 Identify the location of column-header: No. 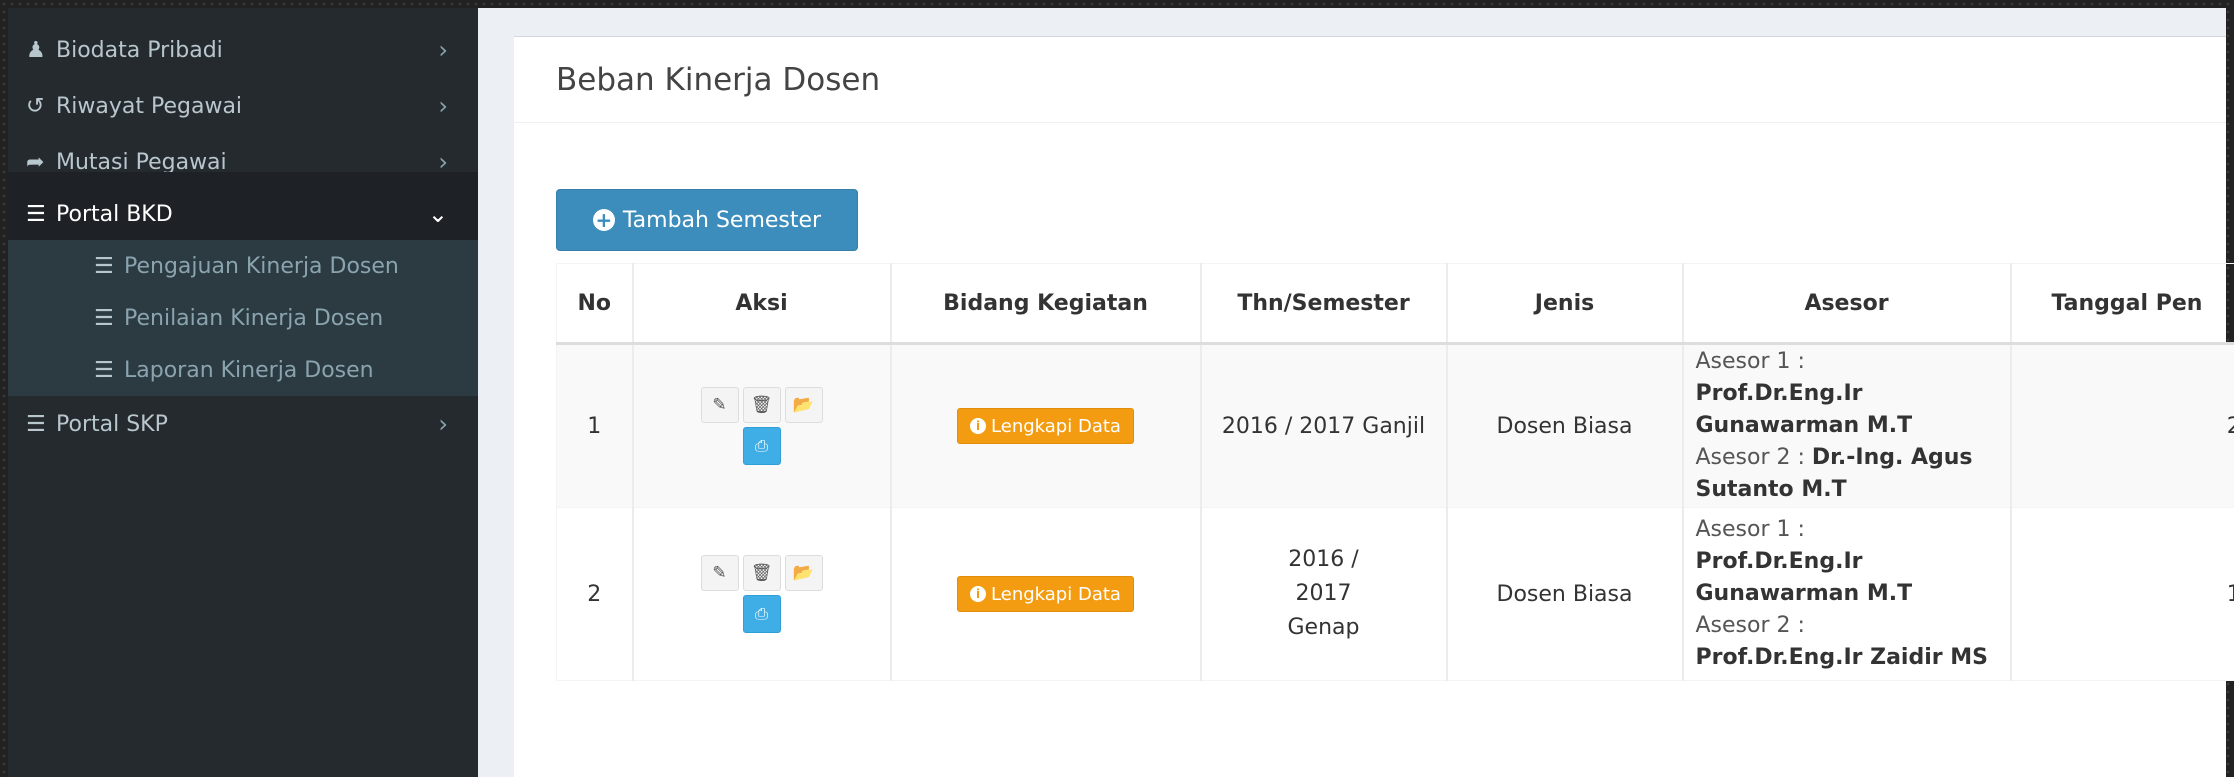
(595, 304).